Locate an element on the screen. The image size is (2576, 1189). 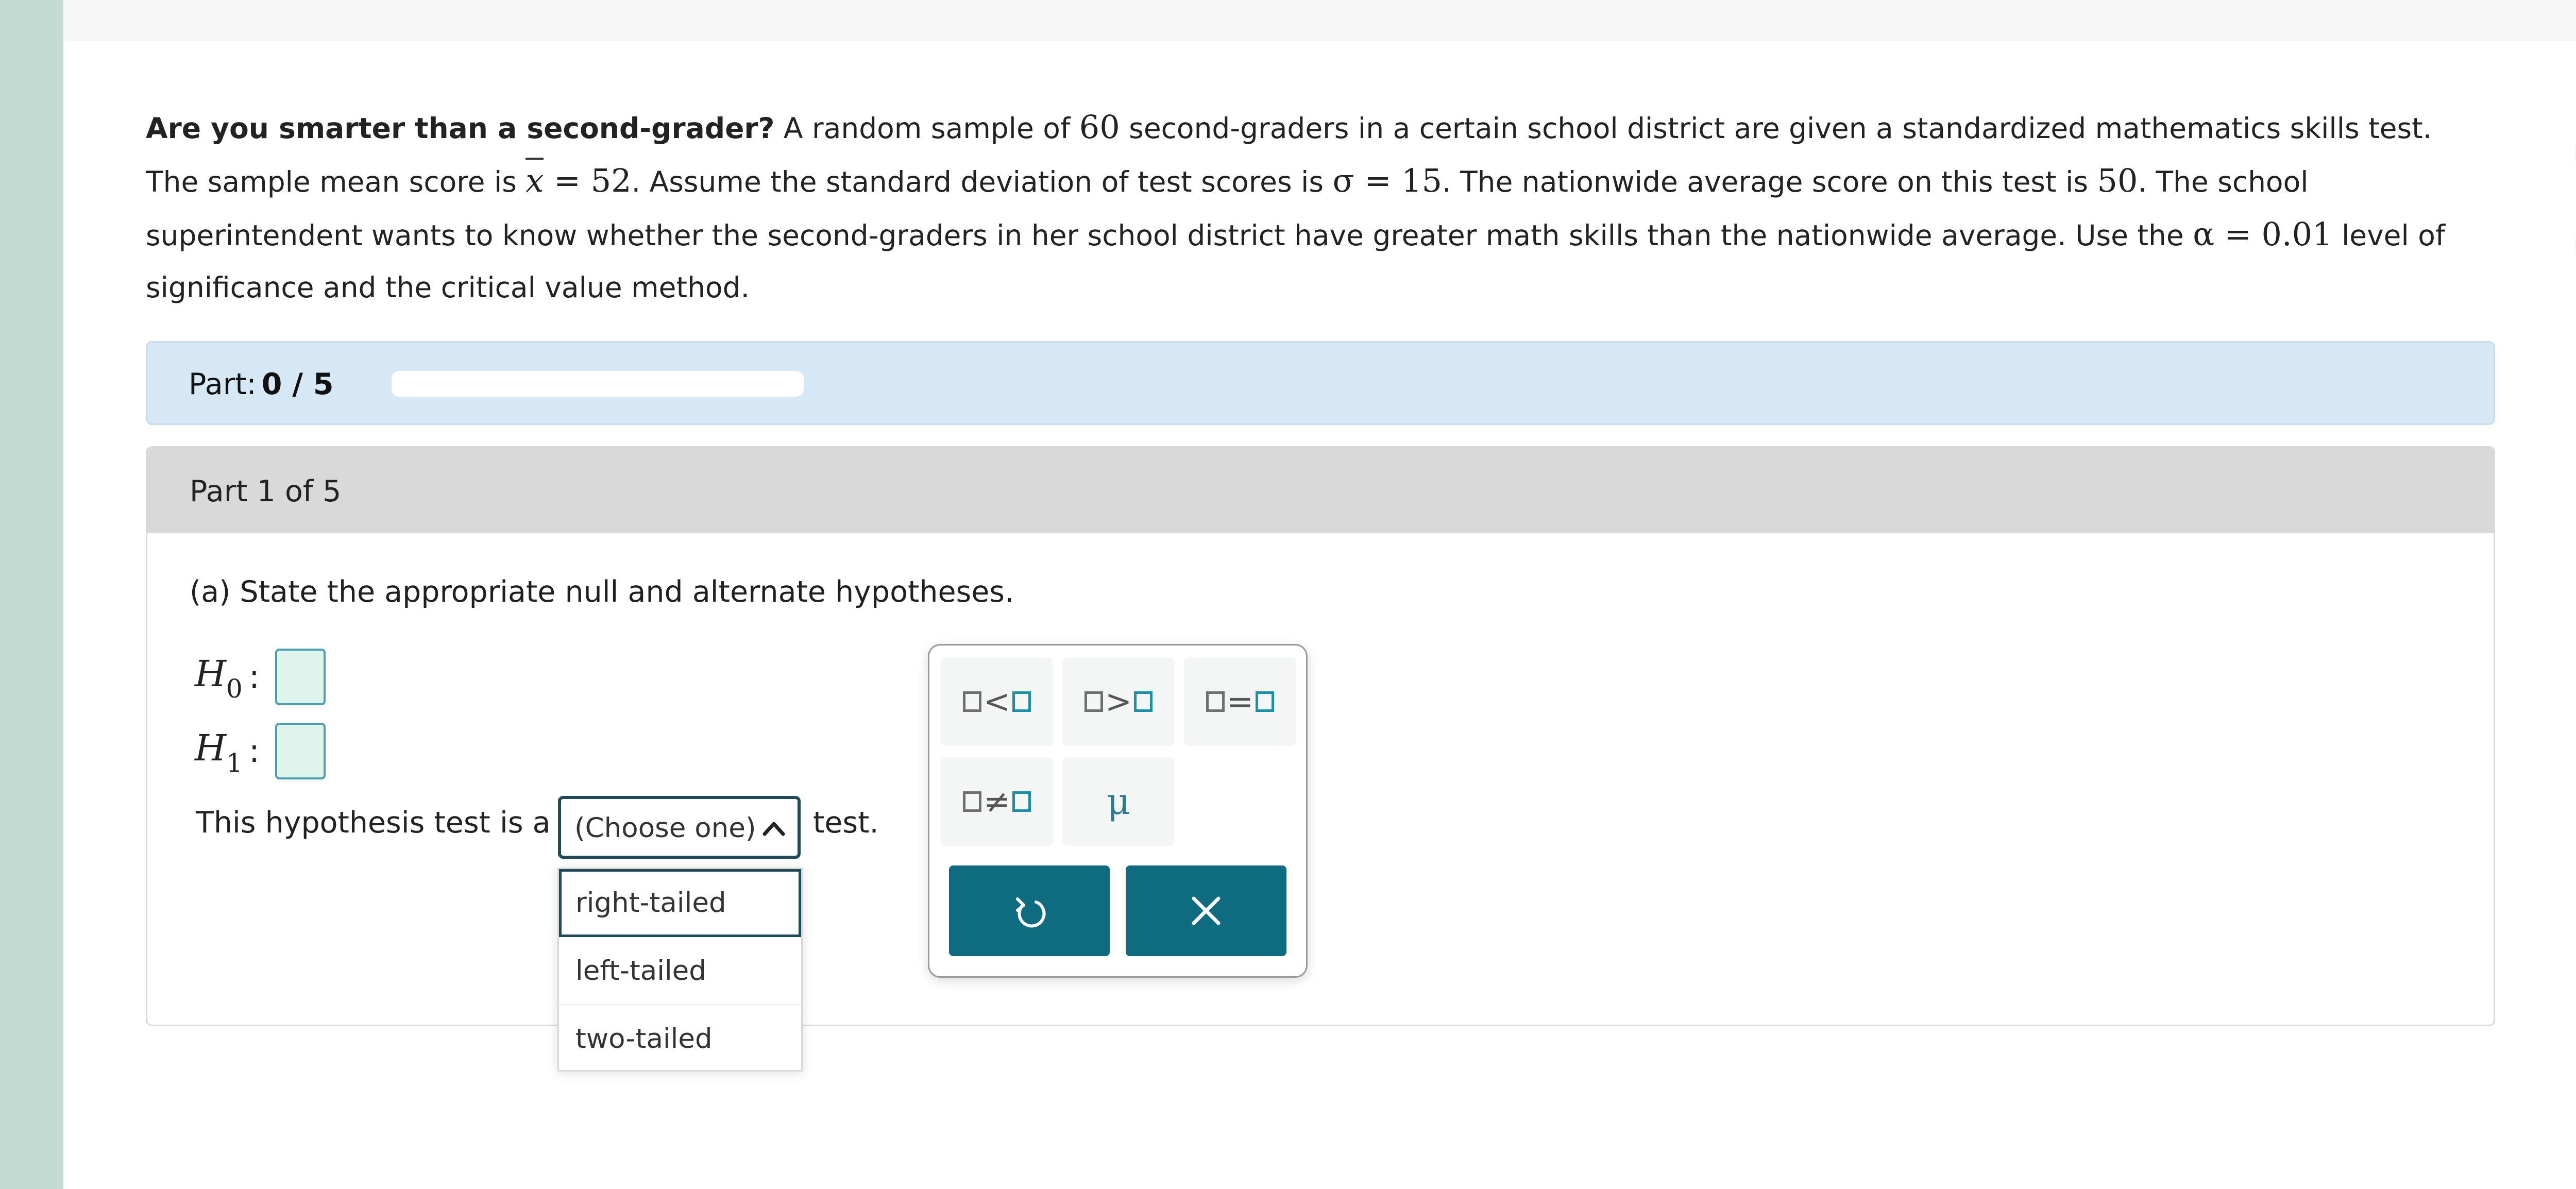
symbol-palette: < > = ≠ μ is located at coordinates (1118, 811).